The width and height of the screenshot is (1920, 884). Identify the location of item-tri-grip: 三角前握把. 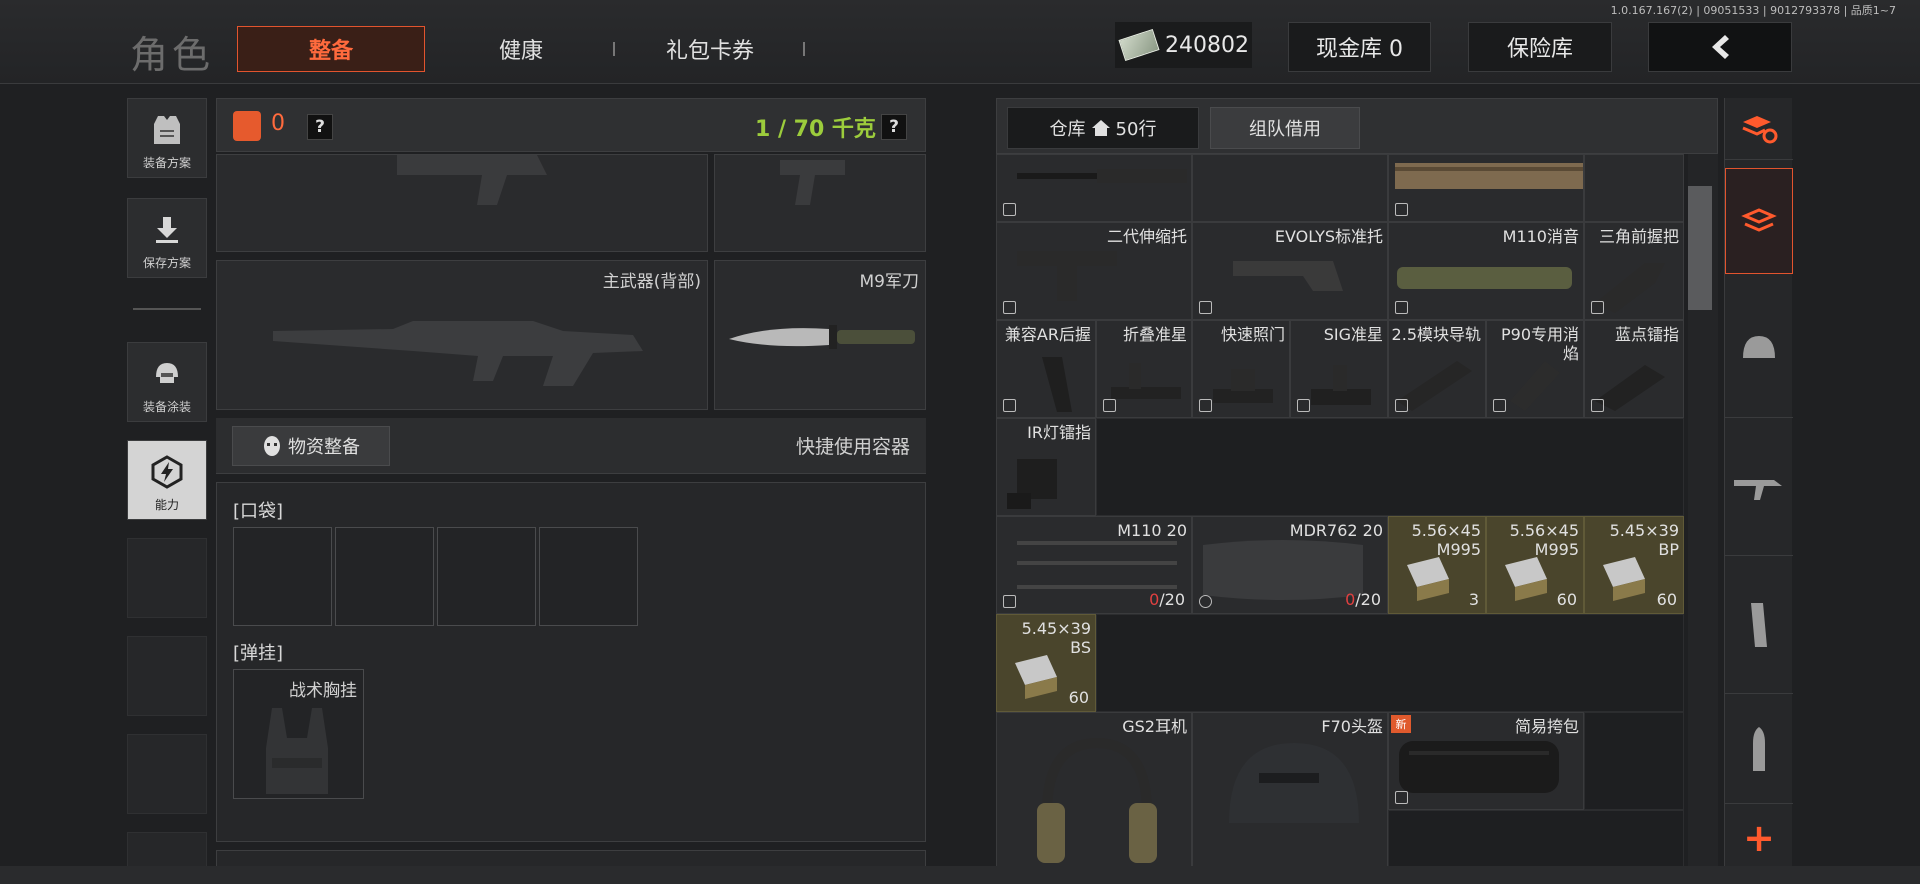
(1634, 271).